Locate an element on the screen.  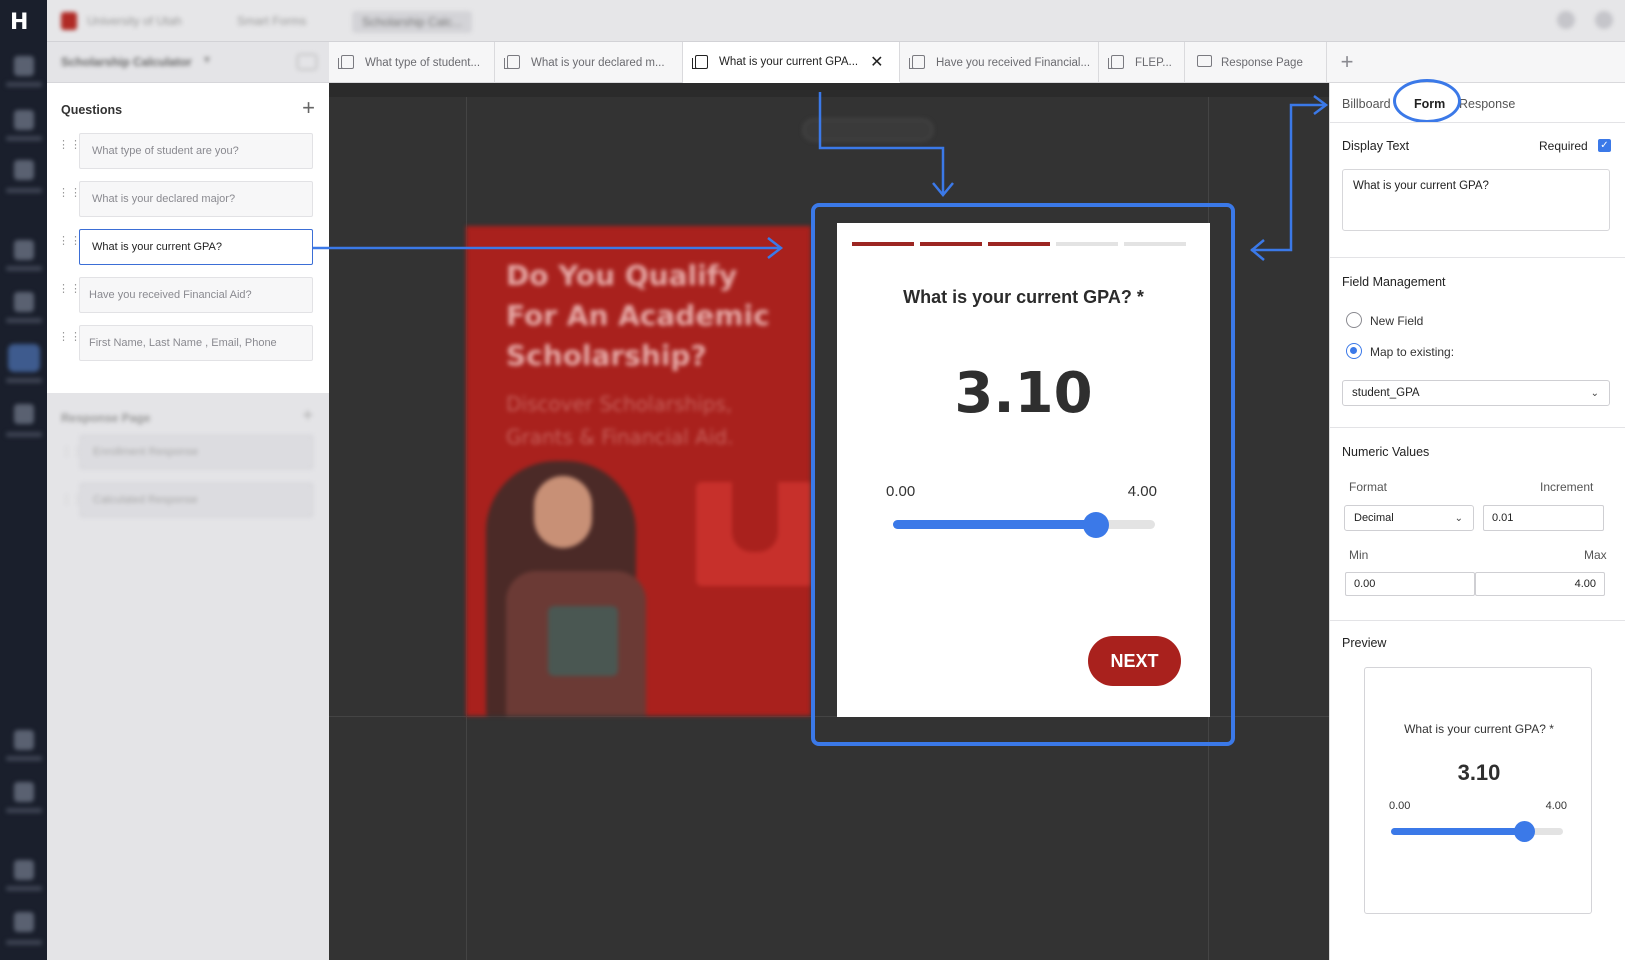
preview-min-label: 0.00 is located at coordinates (1400, 806).